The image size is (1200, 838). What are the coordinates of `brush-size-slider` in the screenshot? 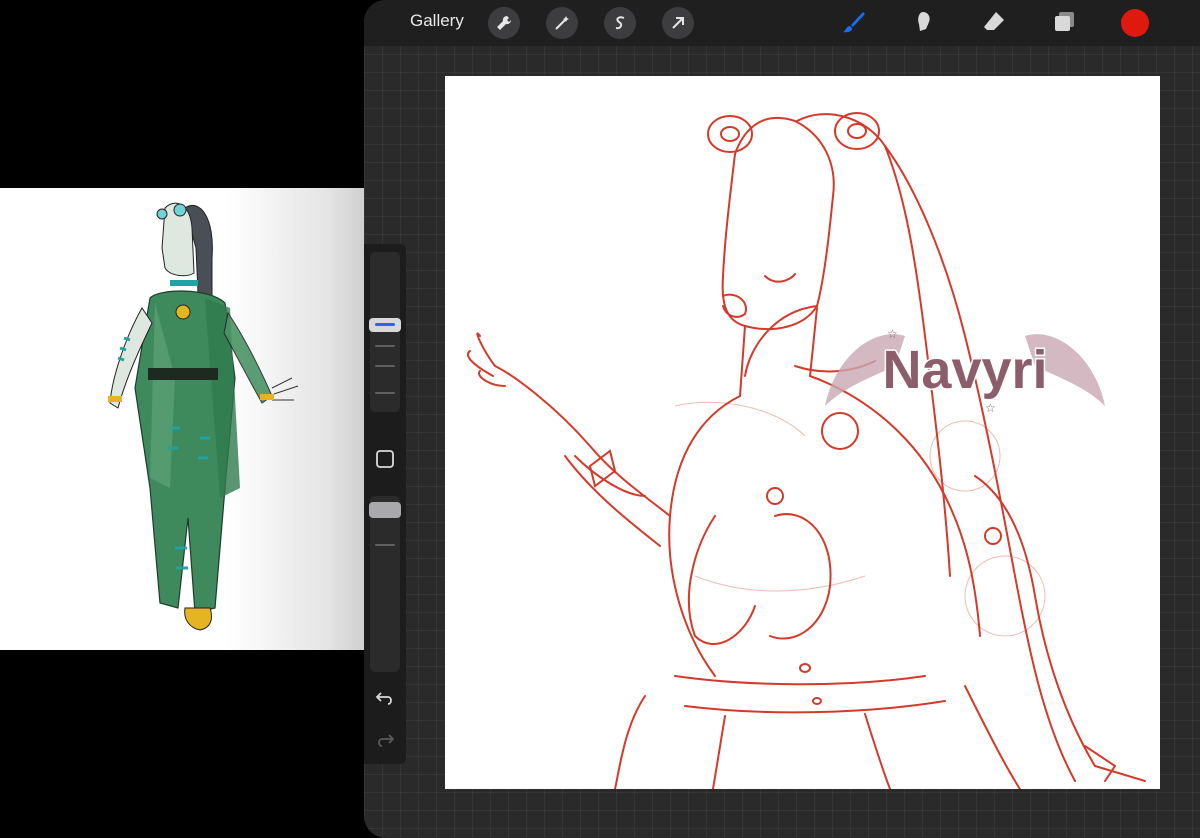 It's located at (385, 332).